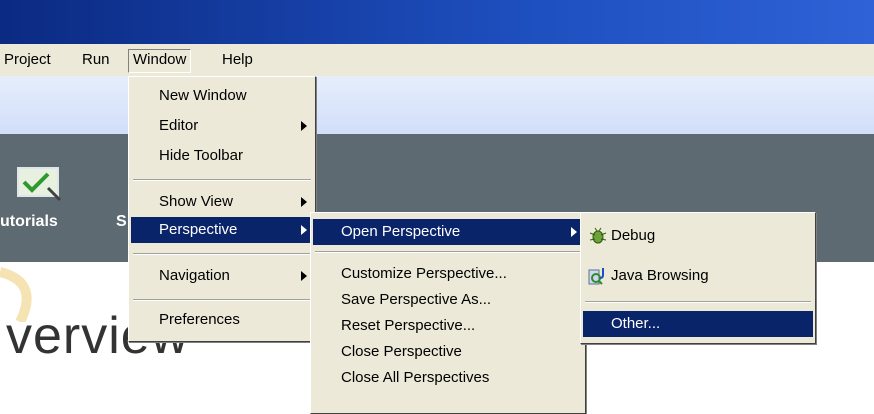  Describe the element at coordinates (42, 184) in the screenshot. I see `tutorials-icon` at that location.